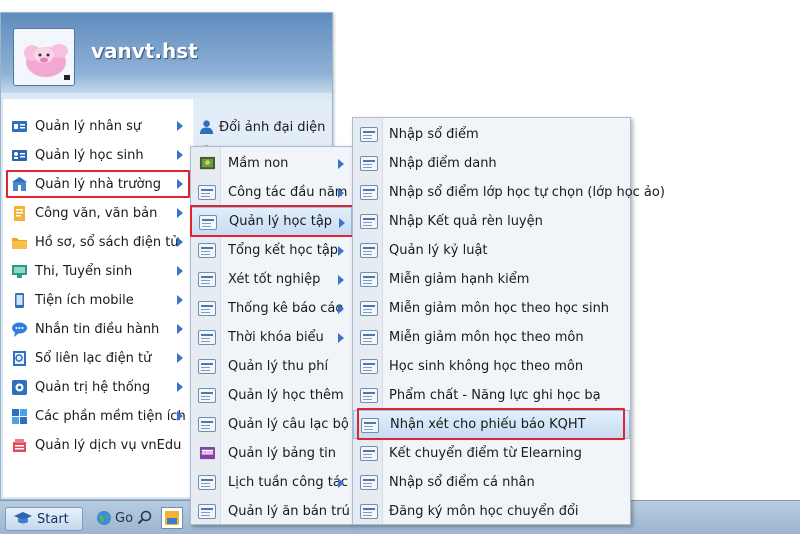 The height and width of the screenshot is (534, 800). Describe the element at coordinates (271, 250) in the screenshot. I see `submenu-item: Tổng kết học tập` at that location.